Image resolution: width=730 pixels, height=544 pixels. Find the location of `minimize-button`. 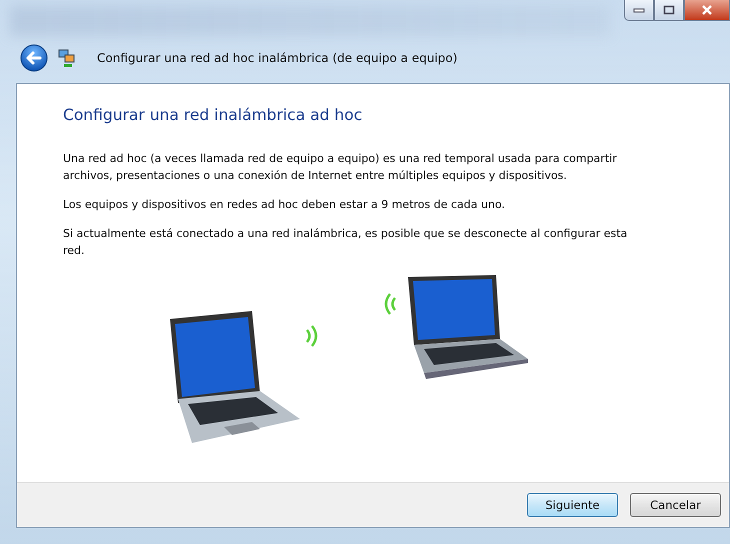

minimize-button is located at coordinates (639, 10).